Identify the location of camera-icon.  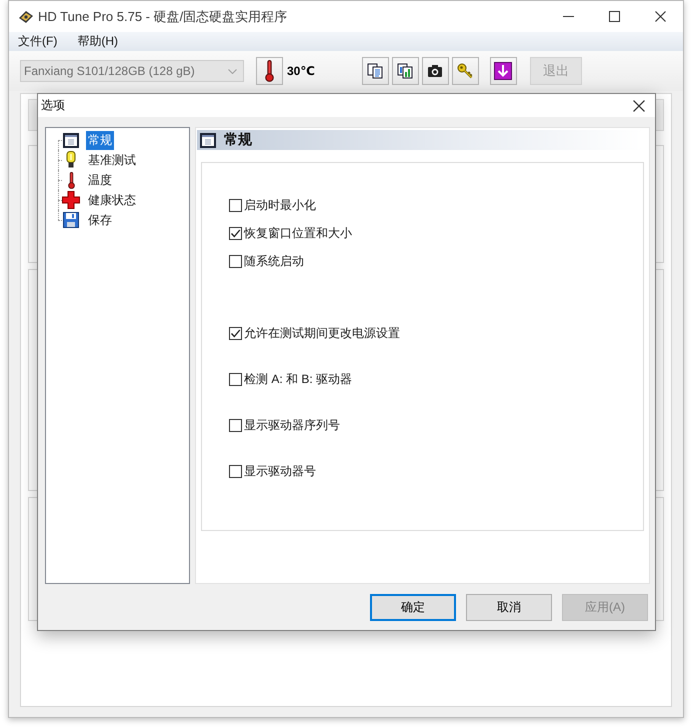
(435, 71).